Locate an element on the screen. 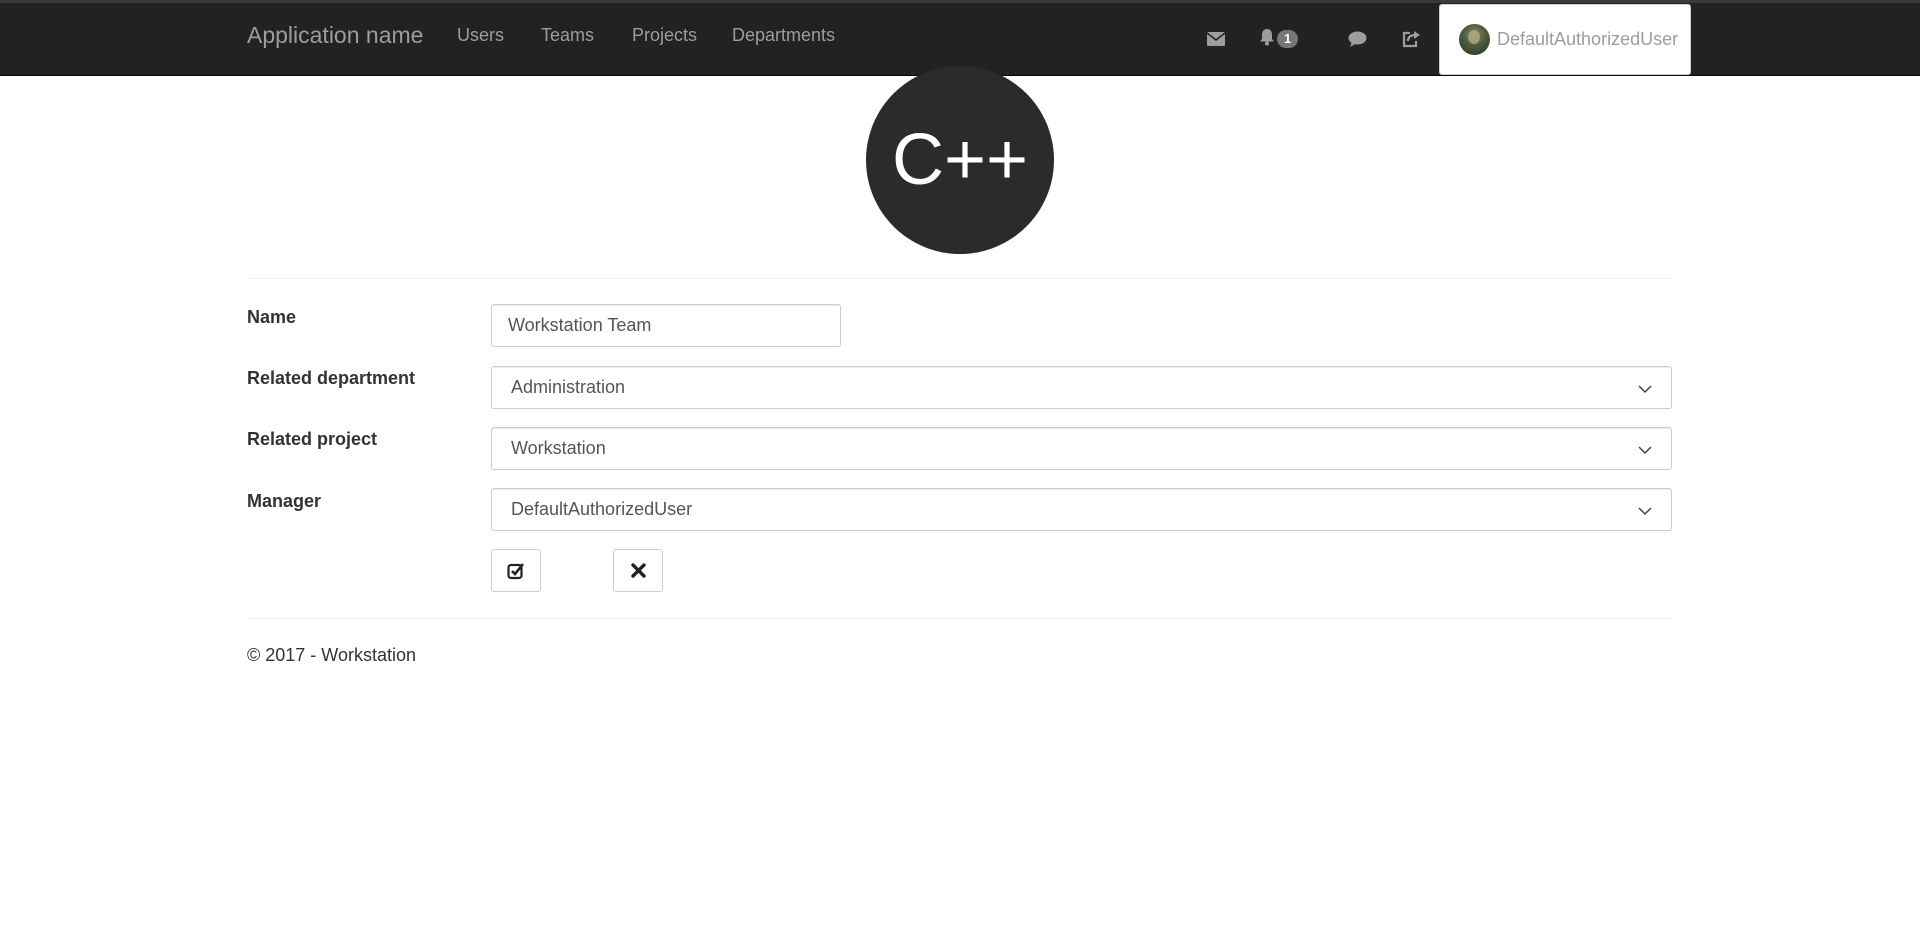 The image size is (1920, 938). avatar is located at coordinates (1474, 39).